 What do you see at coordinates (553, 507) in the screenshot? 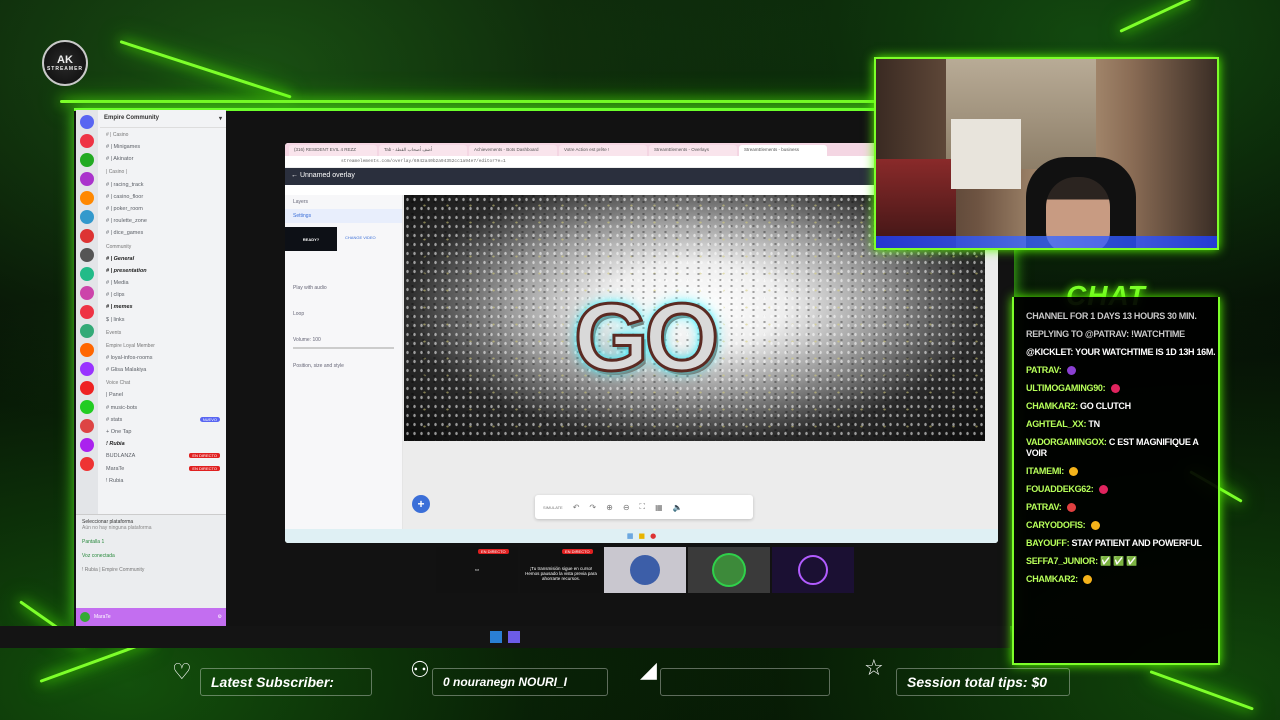
I see `simulate-button: SIMULATE` at bounding box center [553, 507].